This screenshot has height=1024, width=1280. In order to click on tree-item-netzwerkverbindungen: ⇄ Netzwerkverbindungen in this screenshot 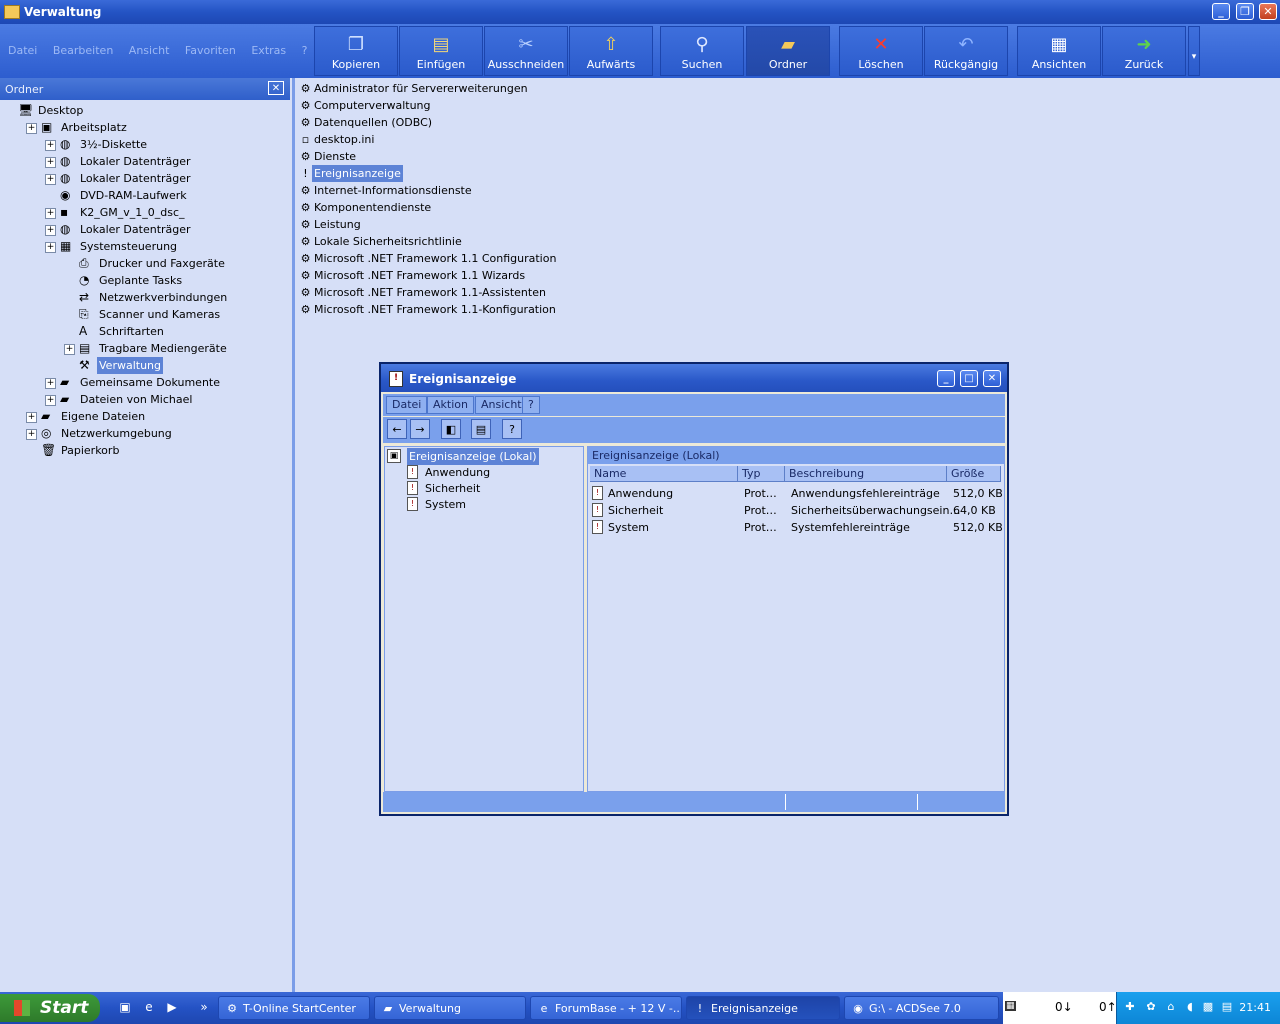, I will do `click(191, 297)`.